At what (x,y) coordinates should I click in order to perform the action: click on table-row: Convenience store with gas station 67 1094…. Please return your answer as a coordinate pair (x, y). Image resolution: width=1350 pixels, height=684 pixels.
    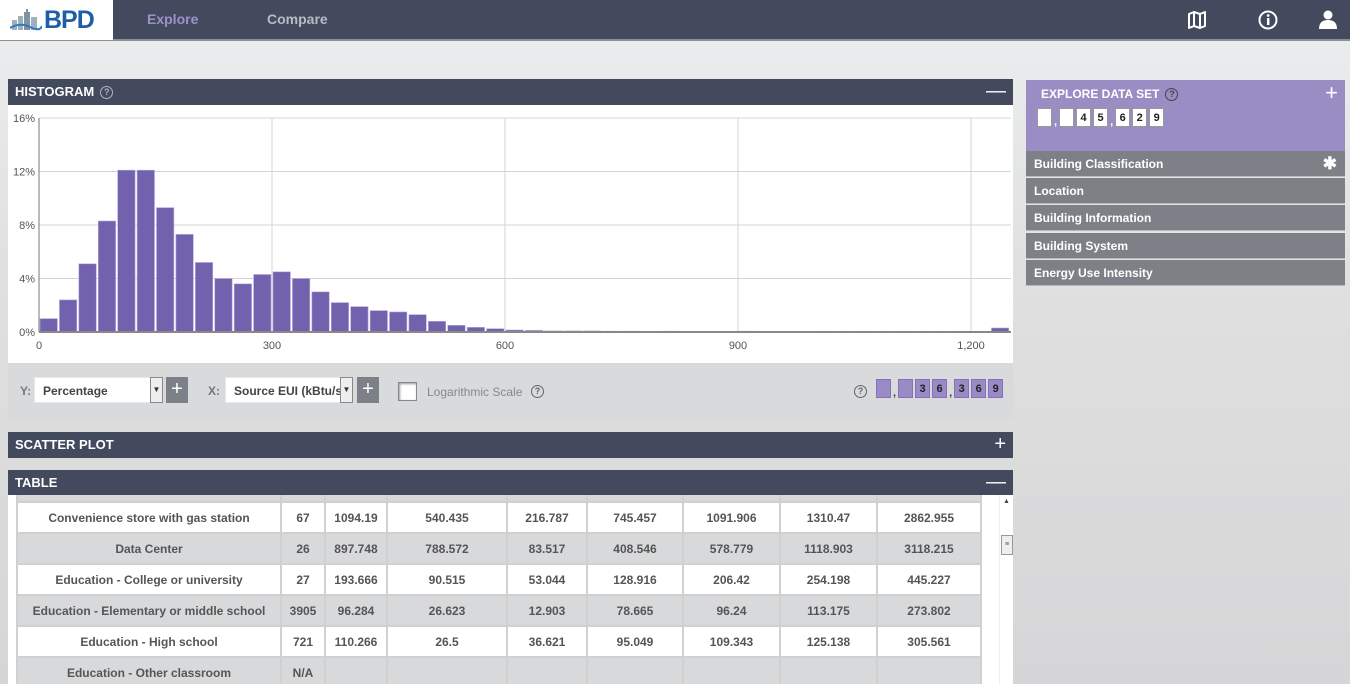
    Looking at the image, I should click on (499, 517).